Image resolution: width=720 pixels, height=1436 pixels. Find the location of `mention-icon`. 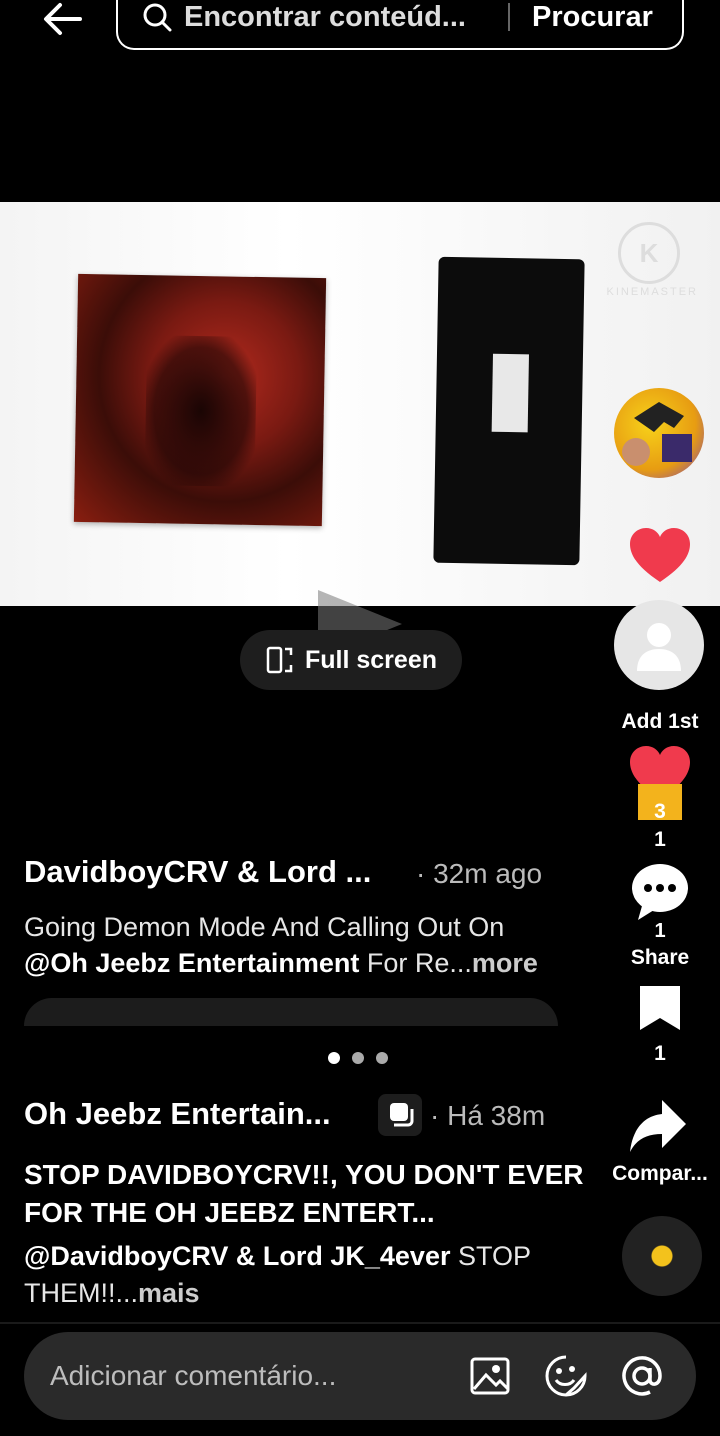

mention-icon is located at coordinates (642, 1376).